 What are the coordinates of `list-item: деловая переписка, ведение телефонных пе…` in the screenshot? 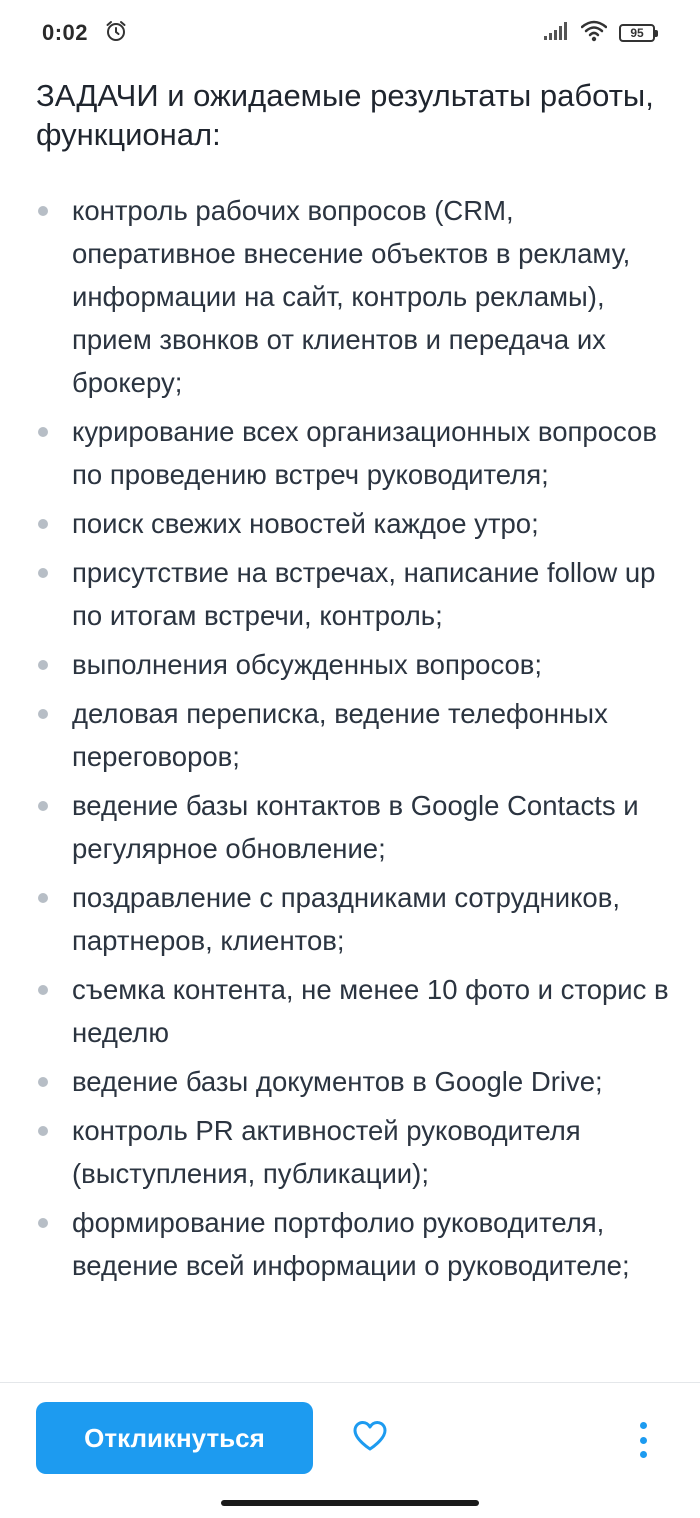 It's located at (353, 735).